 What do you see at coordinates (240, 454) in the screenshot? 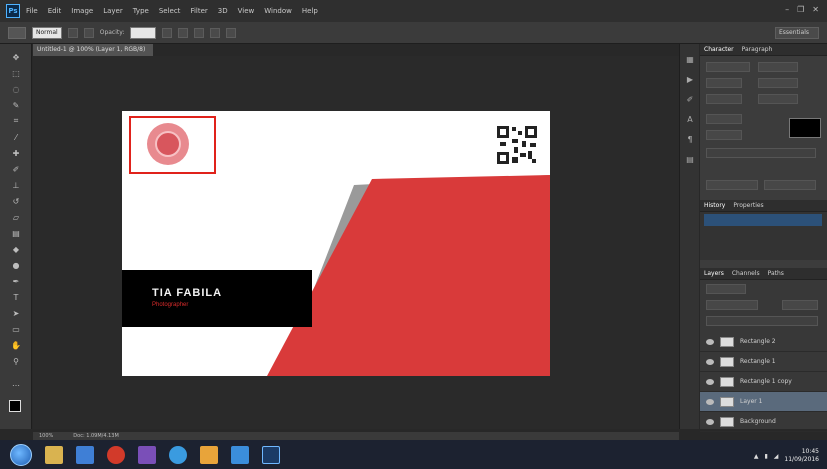
I see `ie-icon` at bounding box center [240, 454].